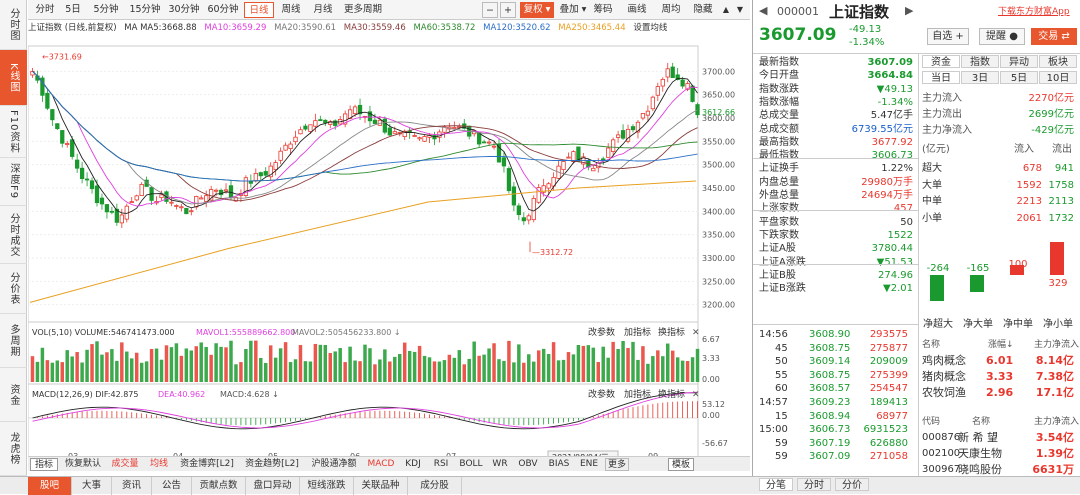  Describe the element at coordinates (909, 10) in the screenshot. I see `next-icon: ▶` at that location.